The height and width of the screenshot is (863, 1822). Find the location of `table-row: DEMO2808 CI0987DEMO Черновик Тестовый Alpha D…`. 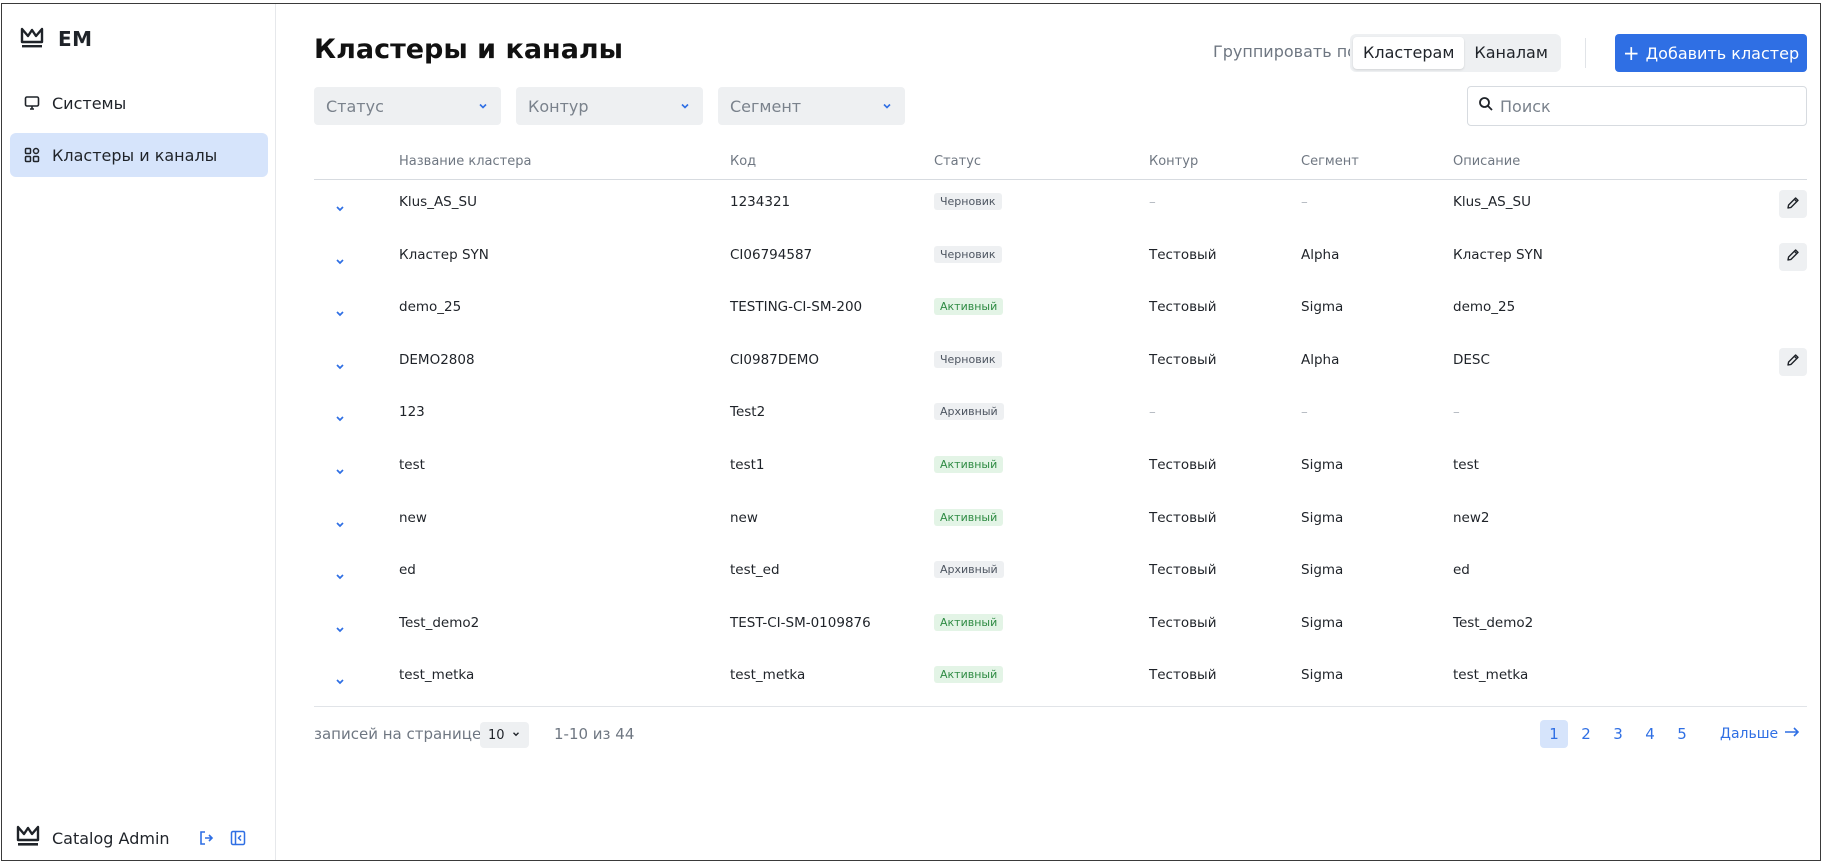

table-row: DEMO2808 CI0987DEMO Черновик Тестовый Alpha D… is located at coordinates (1060, 364).